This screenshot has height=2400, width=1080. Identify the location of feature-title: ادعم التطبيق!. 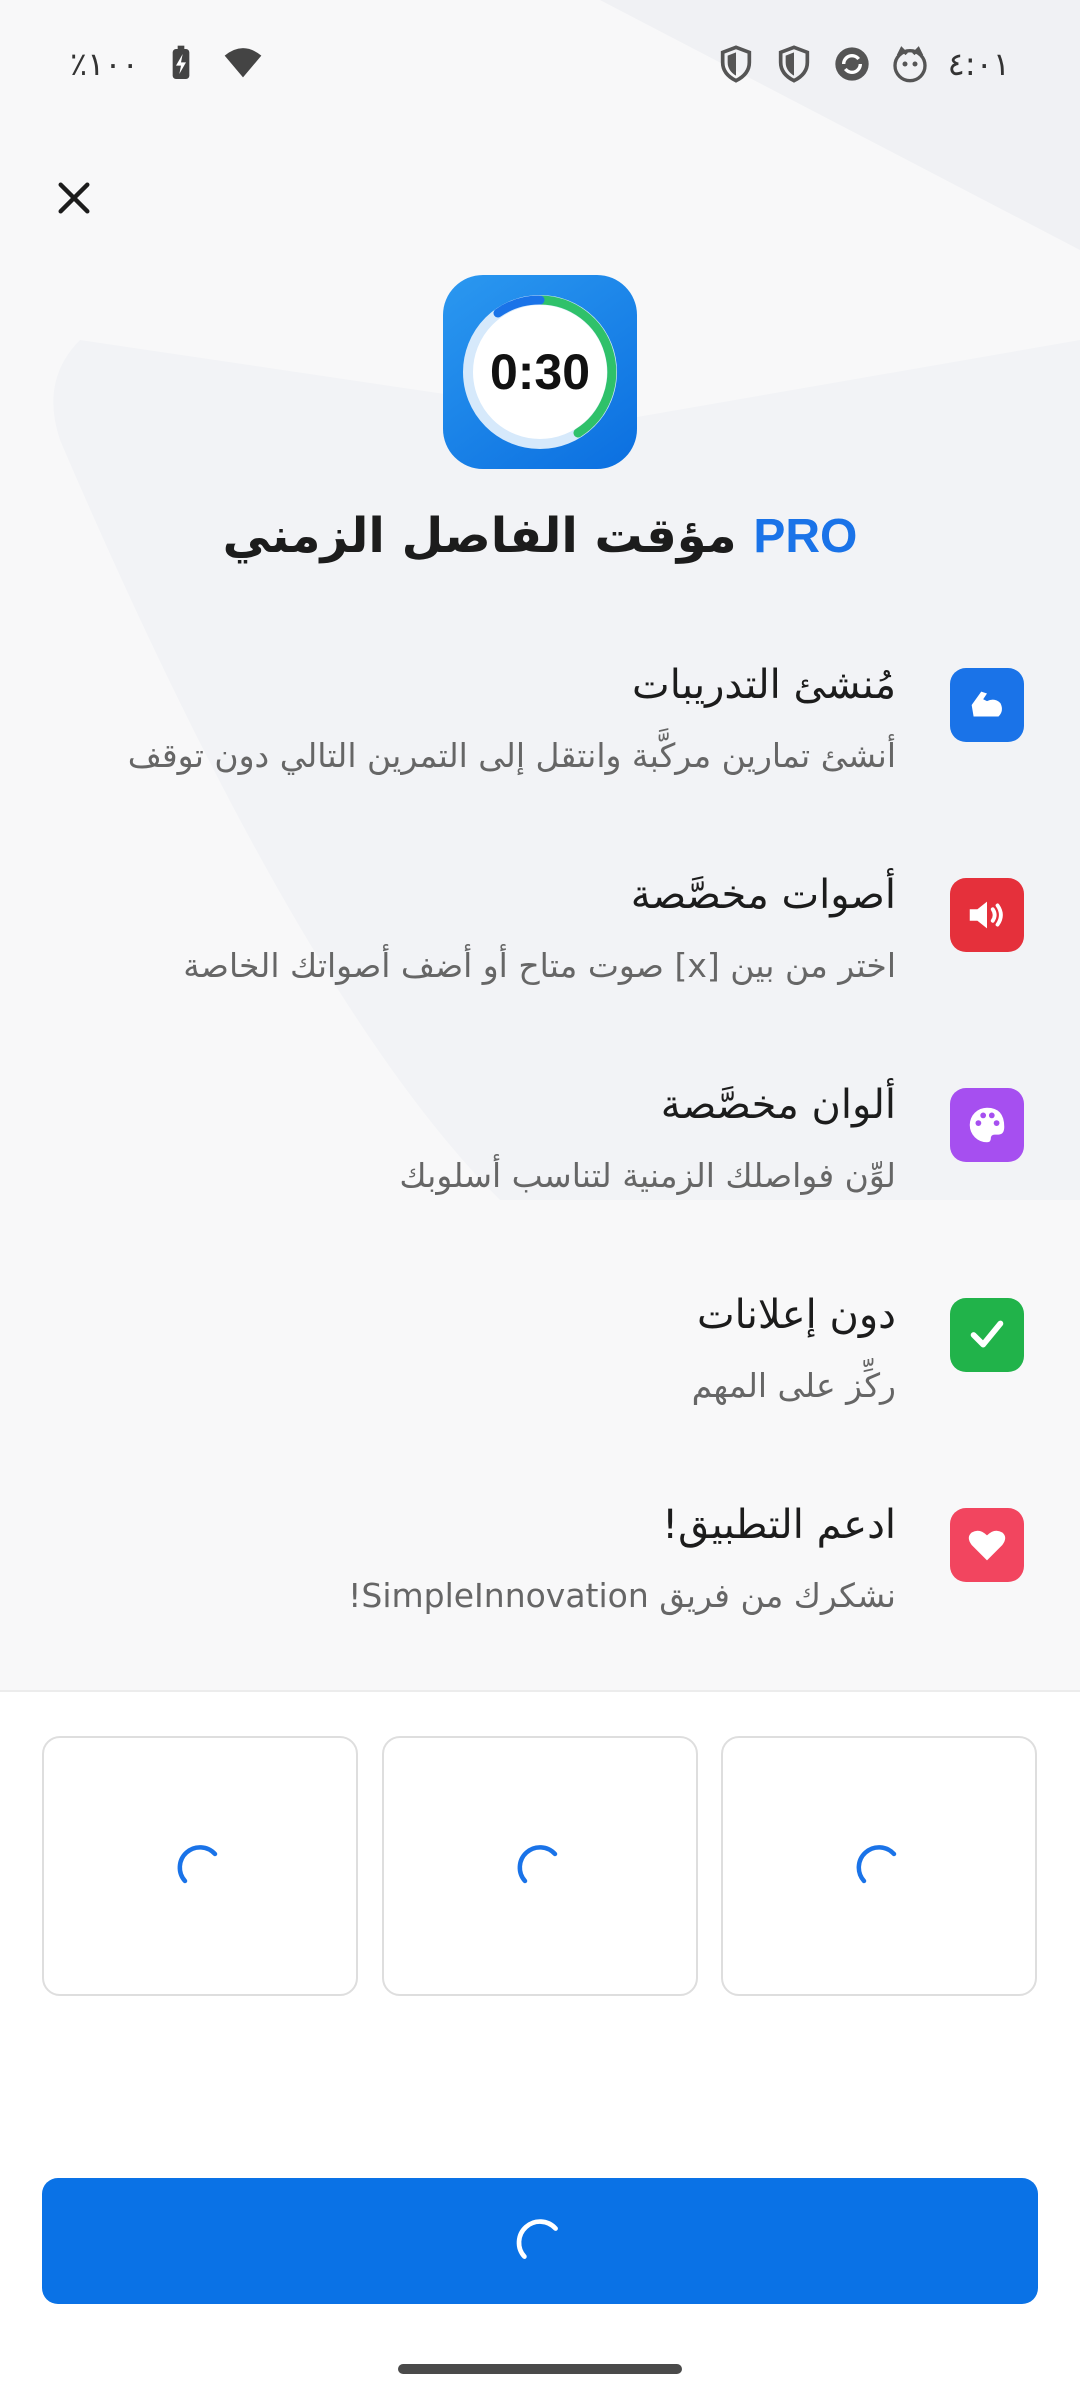
(779, 1525).